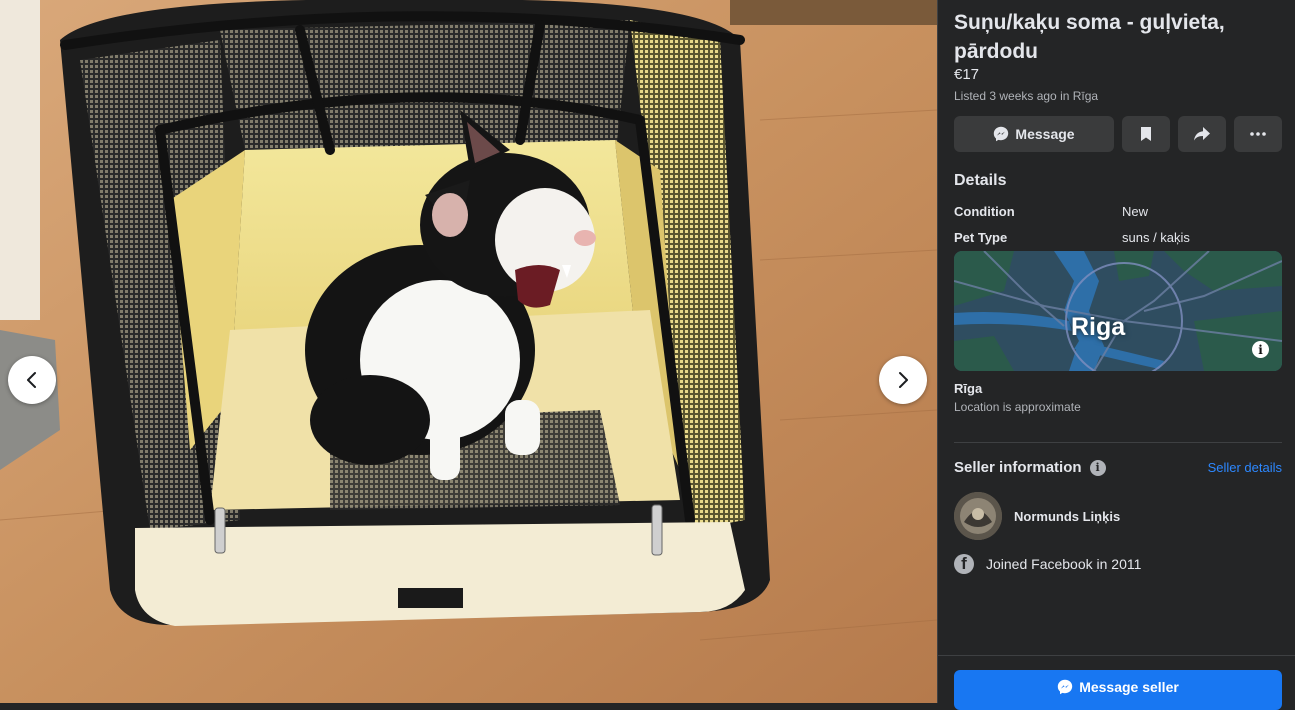  I want to click on detail-key: Condition, so click(984, 211).